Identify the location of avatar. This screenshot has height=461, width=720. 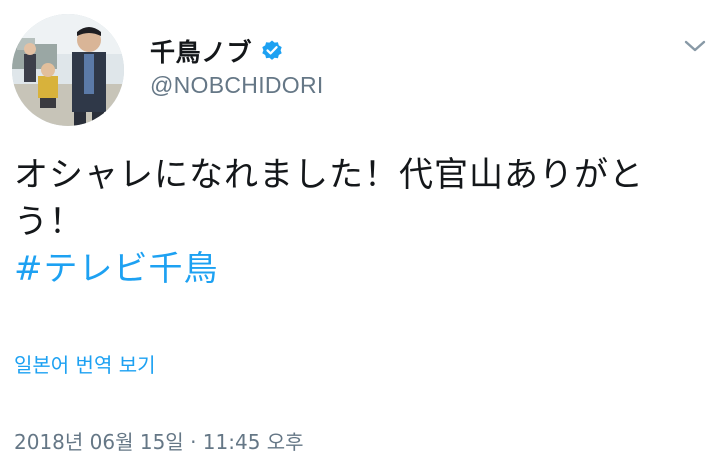
(68, 70).